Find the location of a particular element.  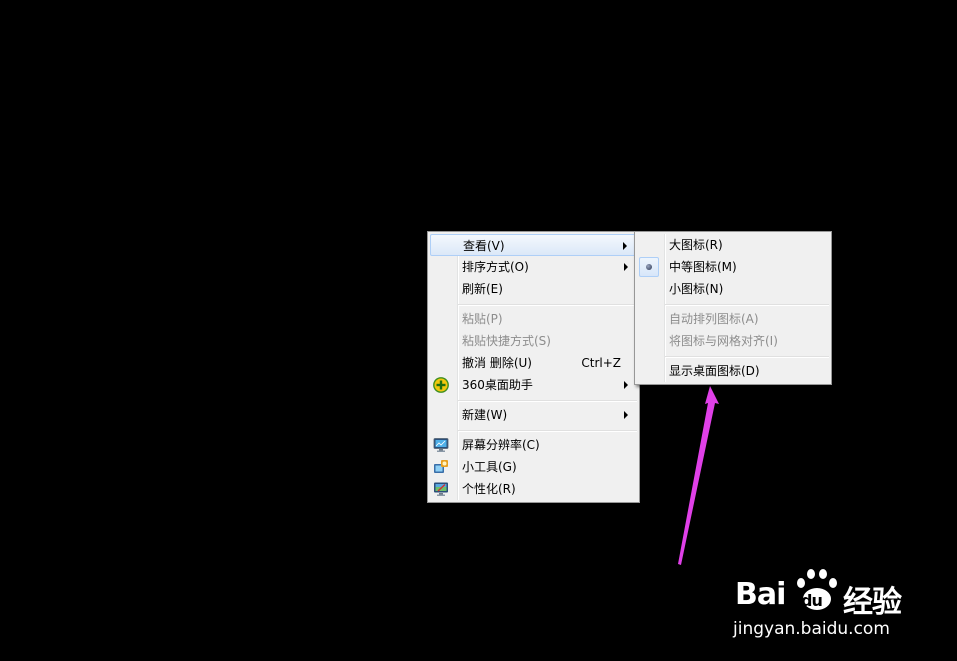

watermark-brand-paw: du is located at coordinates (812, 600).